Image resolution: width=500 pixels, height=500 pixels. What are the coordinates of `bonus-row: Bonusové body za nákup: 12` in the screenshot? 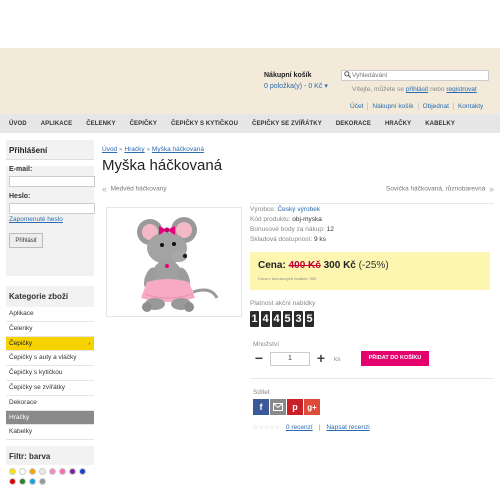 It's located at (372, 230).